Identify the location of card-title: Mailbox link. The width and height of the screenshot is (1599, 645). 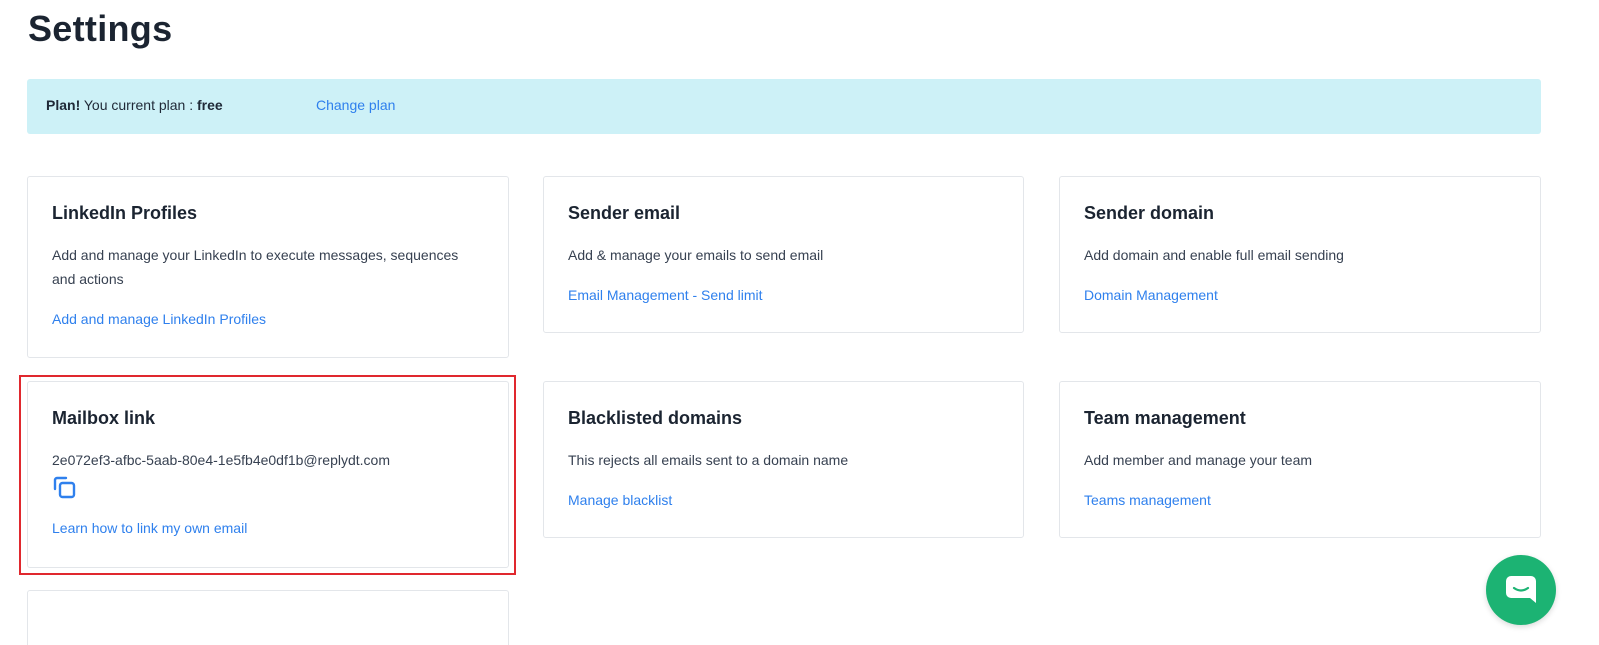
(104, 418).